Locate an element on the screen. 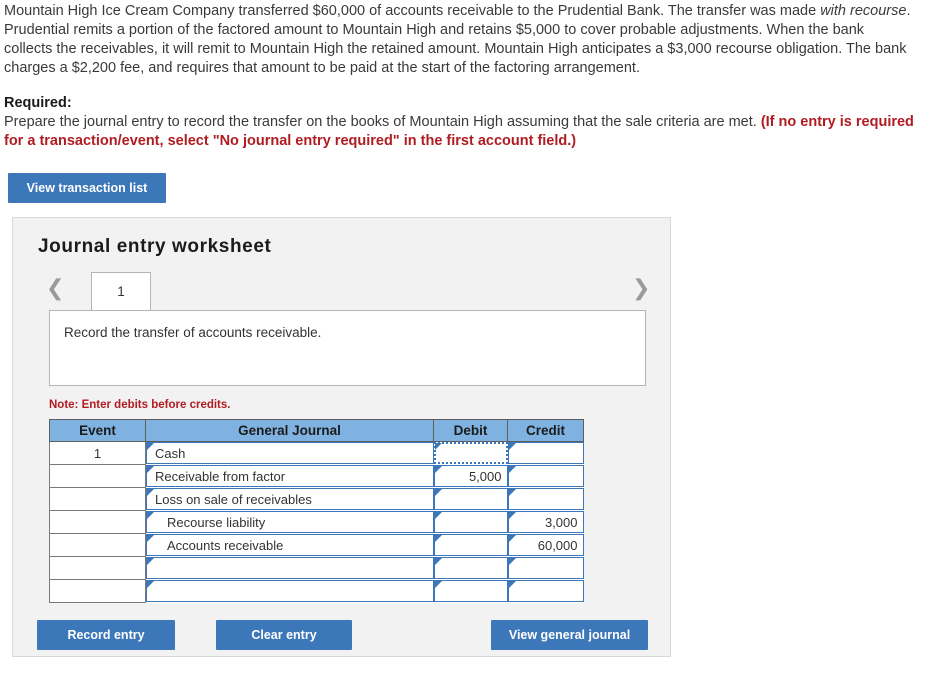  worksheet-tabstrip: ❮ 1 ❯ is located at coordinates (341, 291).